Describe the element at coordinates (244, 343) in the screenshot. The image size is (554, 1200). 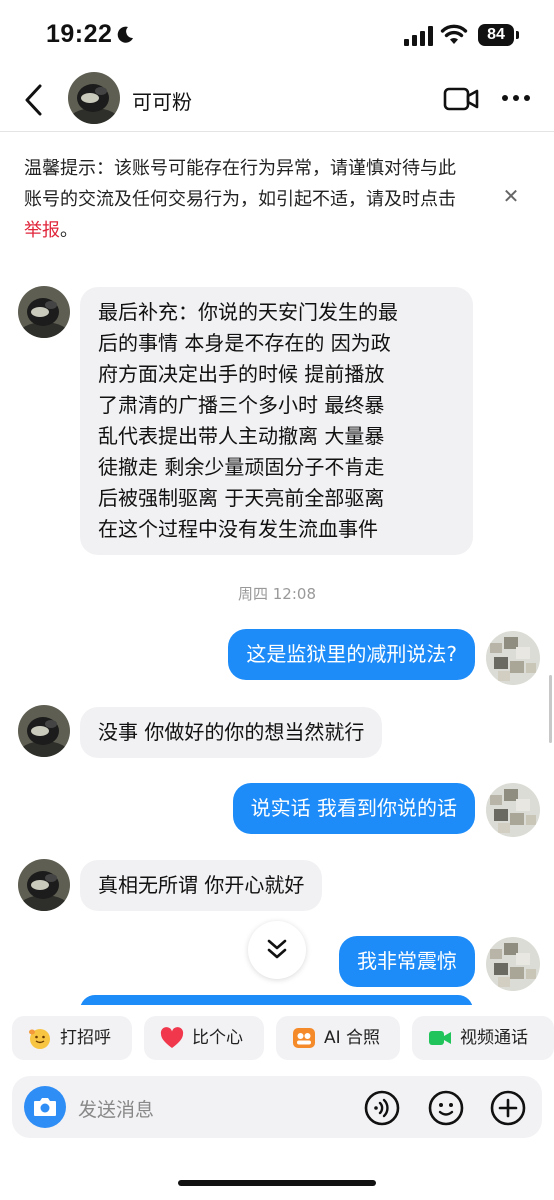
I see `message-line: 后的事情 本身是不存在的 因为政` at that location.